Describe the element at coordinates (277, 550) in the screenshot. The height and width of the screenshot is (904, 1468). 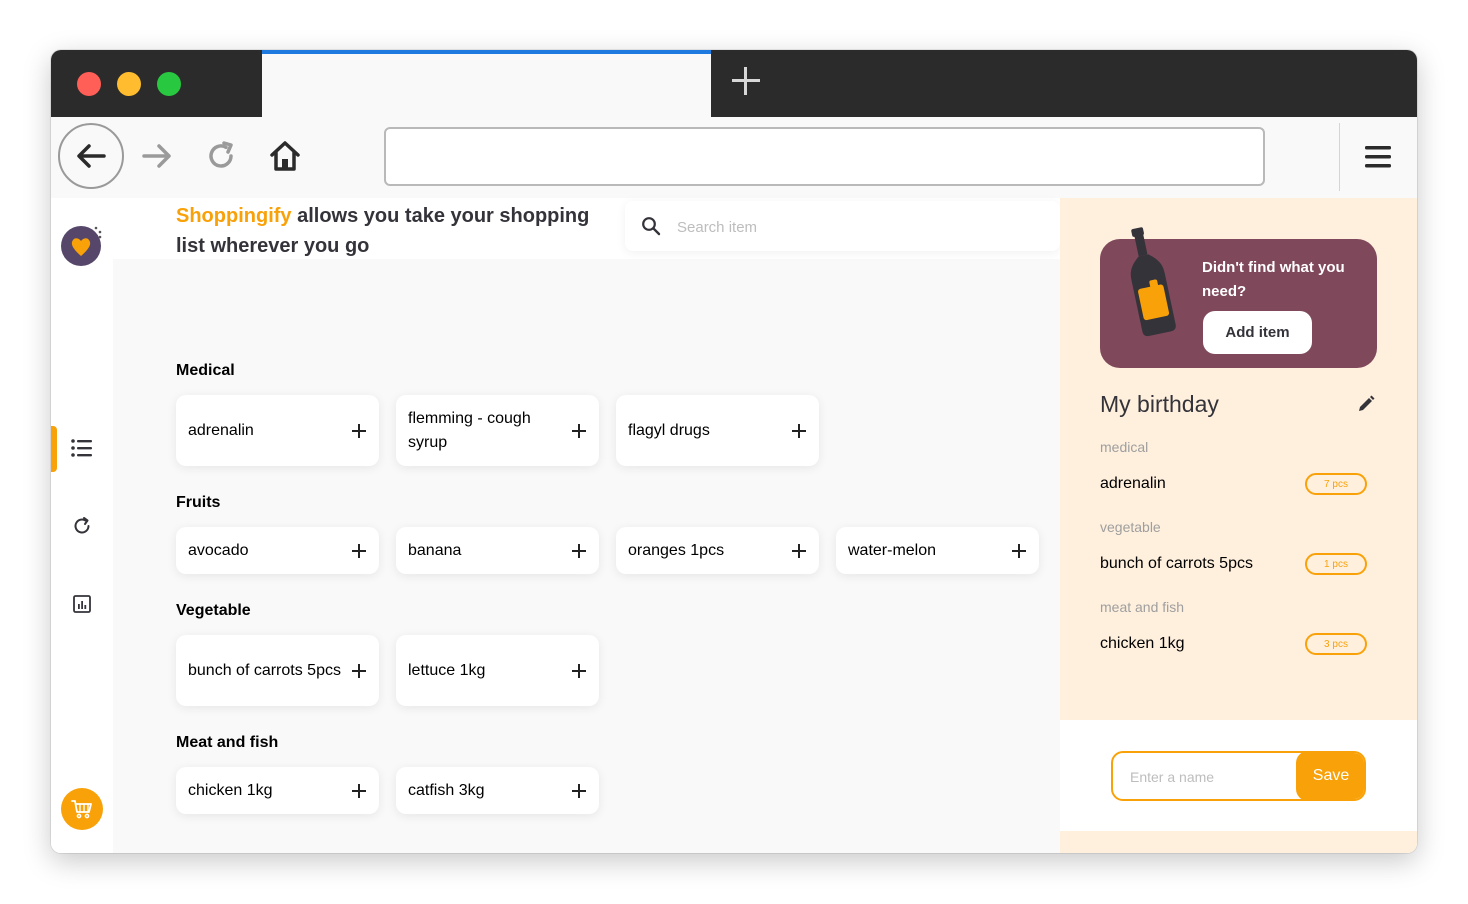
I see `item-card: avocado` at that location.